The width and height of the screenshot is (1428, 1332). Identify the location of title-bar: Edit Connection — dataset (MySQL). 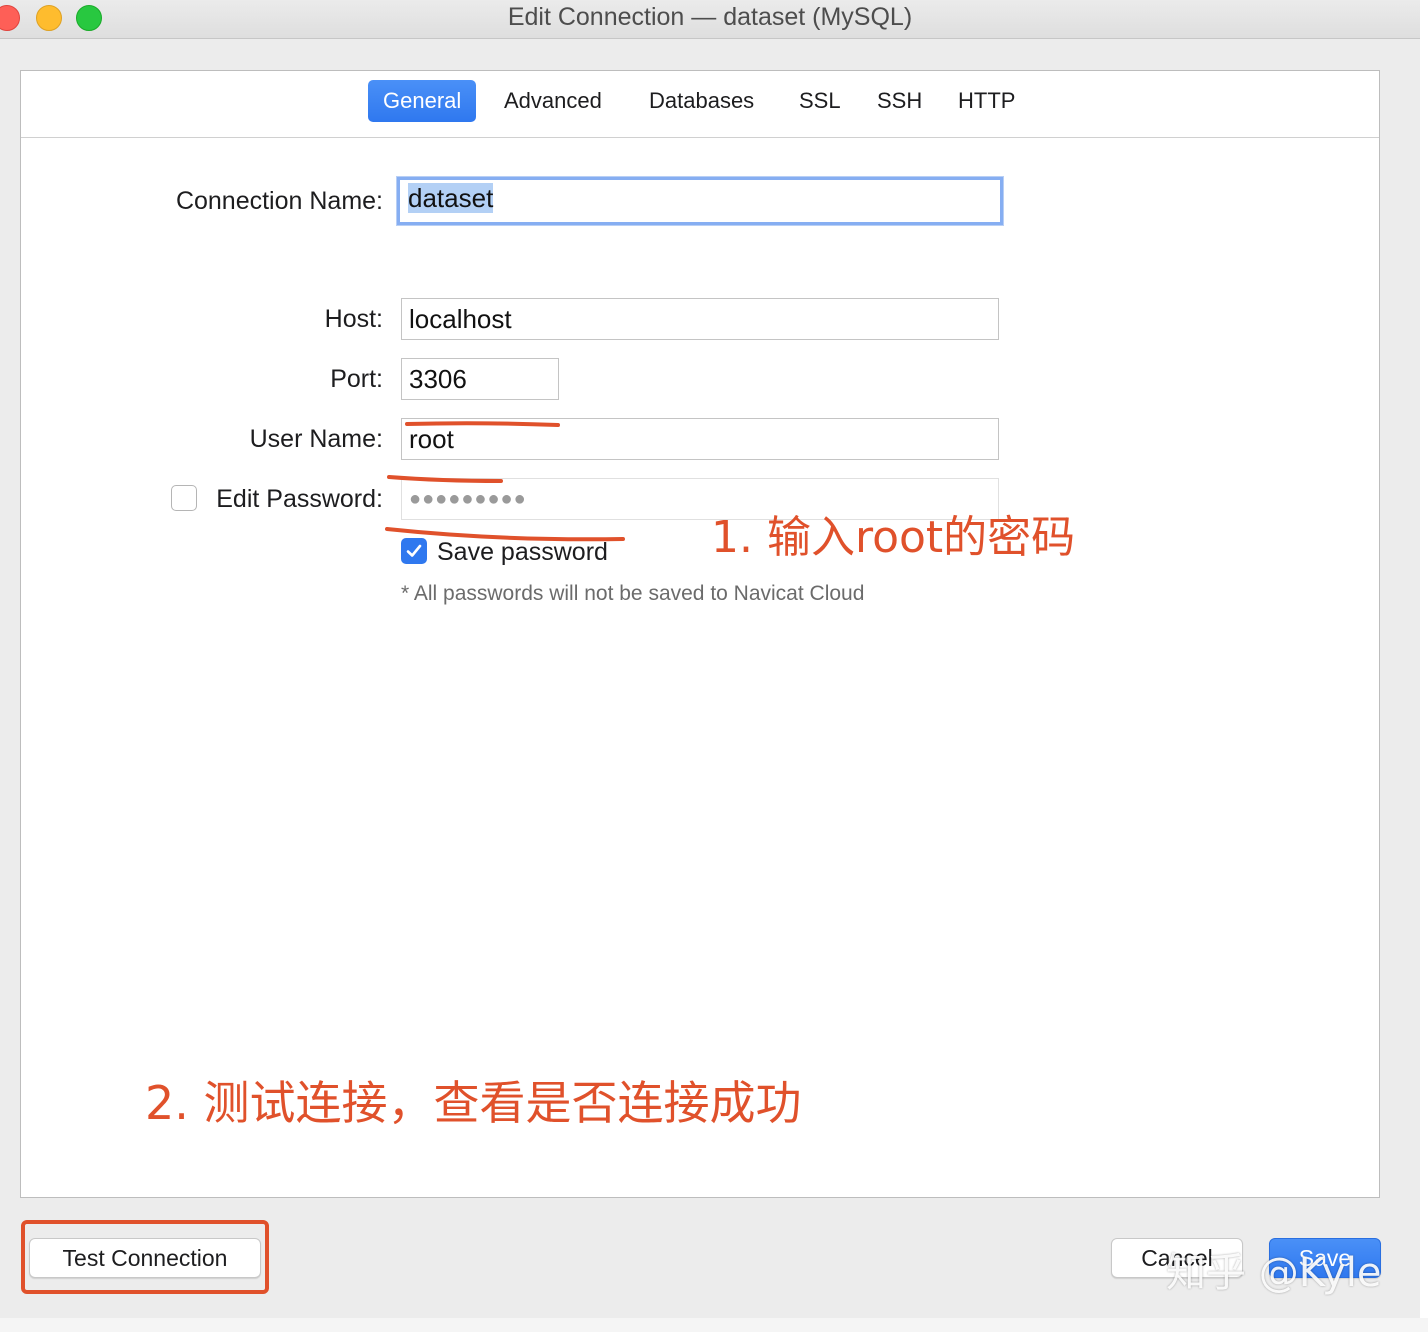
(710, 19).